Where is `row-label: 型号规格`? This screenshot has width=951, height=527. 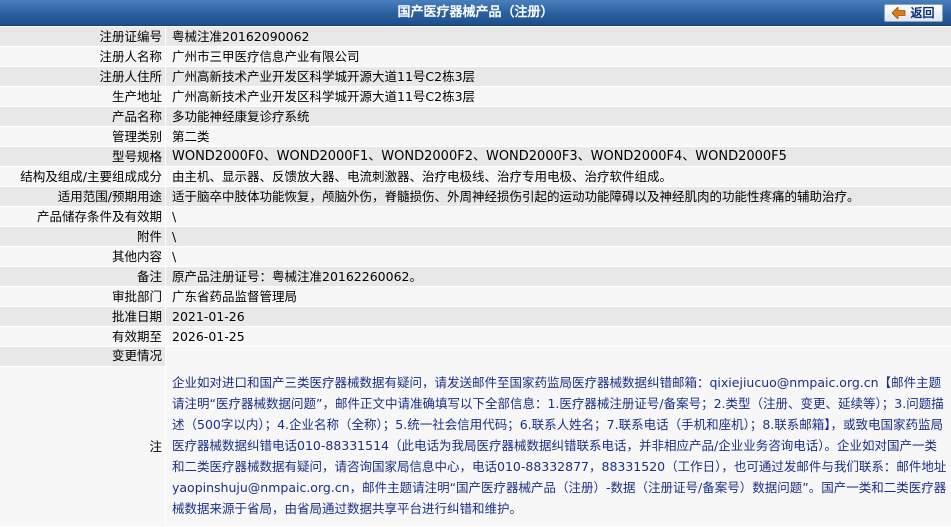
row-label: 型号规格 is located at coordinates (83, 157).